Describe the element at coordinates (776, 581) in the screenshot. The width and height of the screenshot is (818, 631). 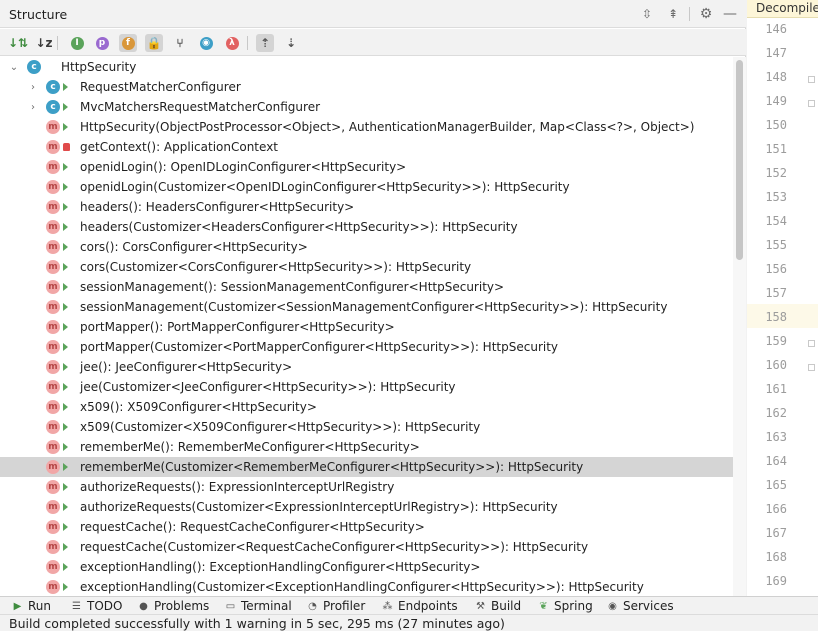
I see `line-number: 169` at that location.